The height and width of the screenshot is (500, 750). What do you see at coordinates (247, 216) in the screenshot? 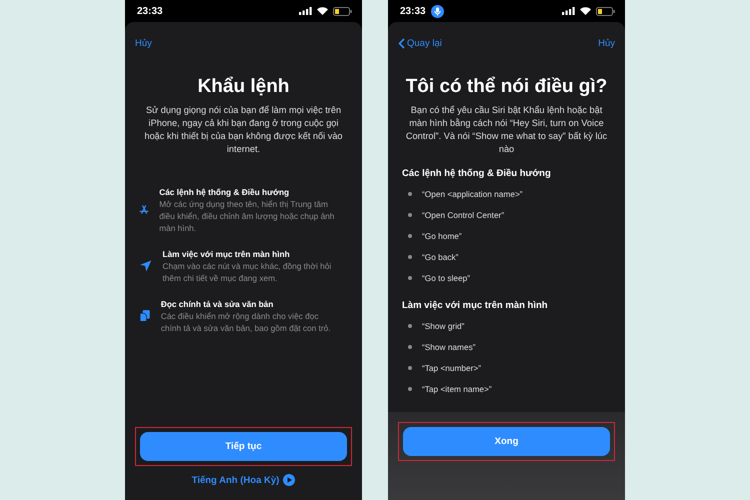
I see `feature-description: Mở các ứng dụng theo tên, hiển thị Trung tâm điều khiển, điều chỉnh âm lượng hoặc chụp ảnh màn hình.` at bounding box center [247, 216].